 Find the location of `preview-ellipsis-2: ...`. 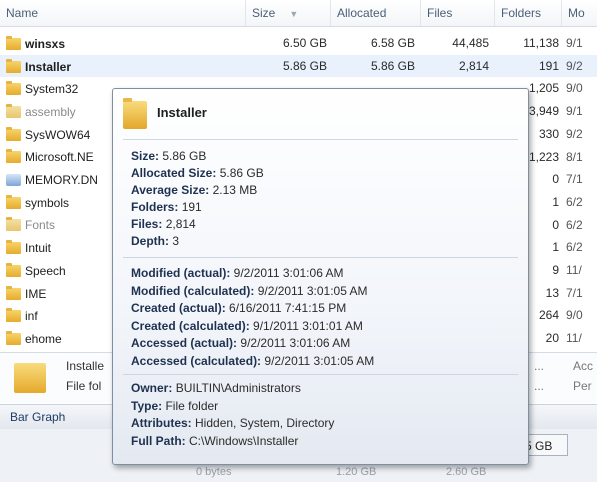

preview-ellipsis-2: ... is located at coordinates (539, 386).